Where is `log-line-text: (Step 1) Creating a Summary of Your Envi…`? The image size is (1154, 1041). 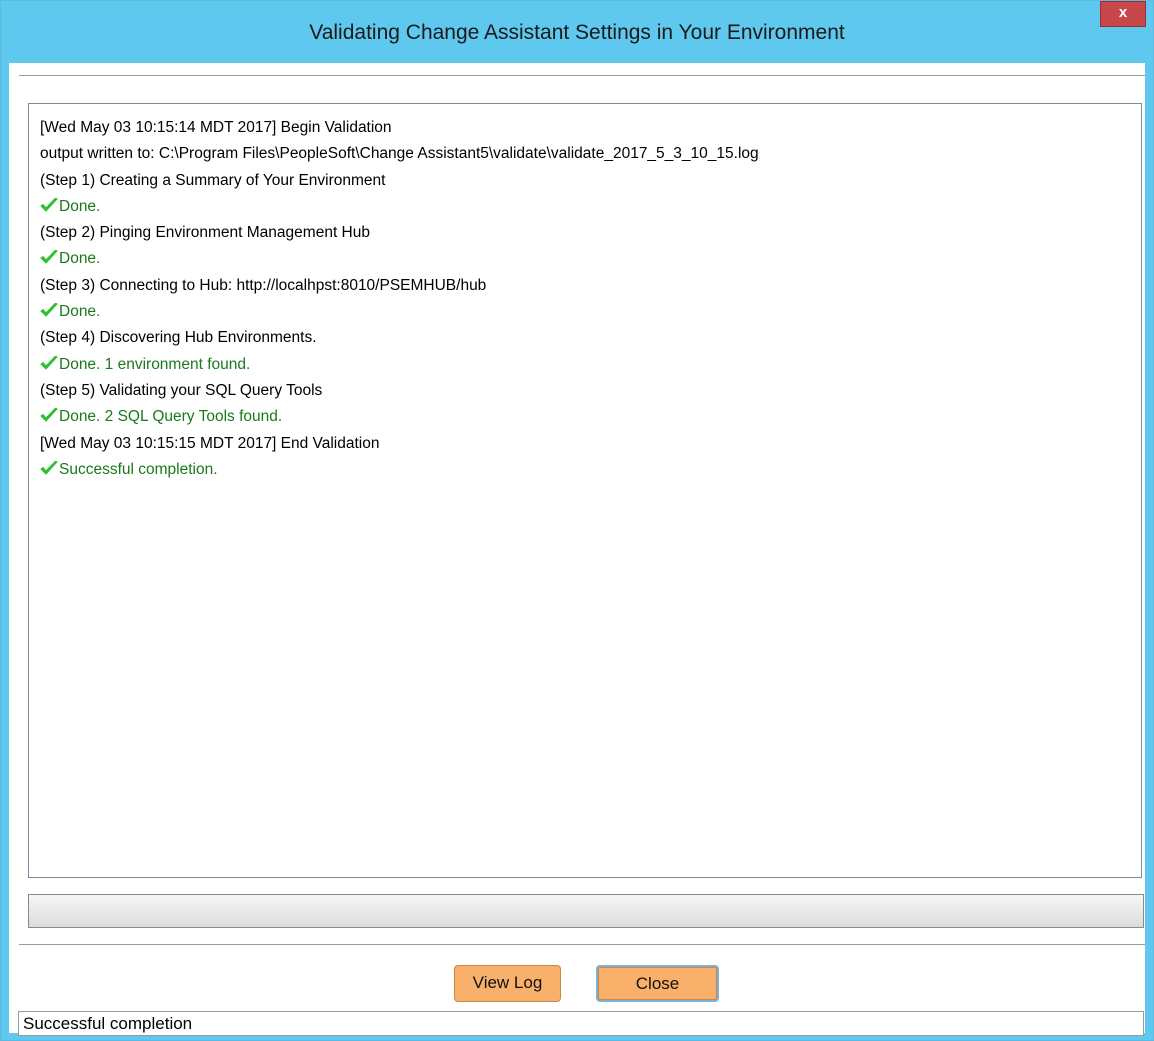
log-line-text: (Step 1) Creating a Summary of Your Envi… is located at coordinates (213, 180).